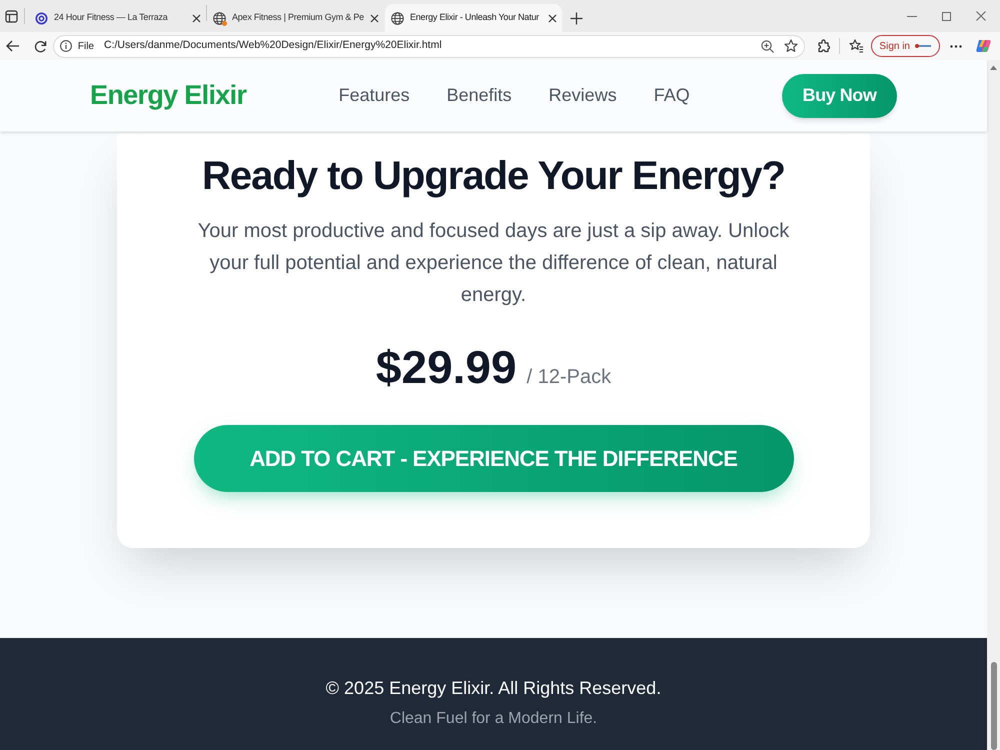 This screenshot has height=750, width=1000. What do you see at coordinates (374, 95) in the screenshot?
I see `nav-link: Features` at bounding box center [374, 95].